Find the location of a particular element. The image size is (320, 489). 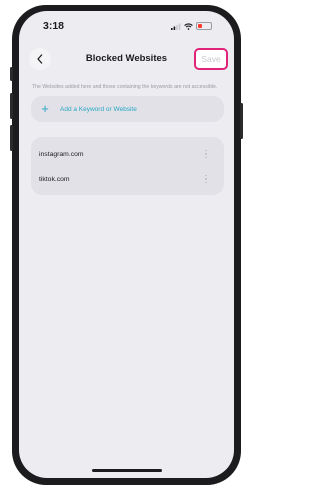

add-keyword-label: Add a Keyword or Website is located at coordinates (98, 109).